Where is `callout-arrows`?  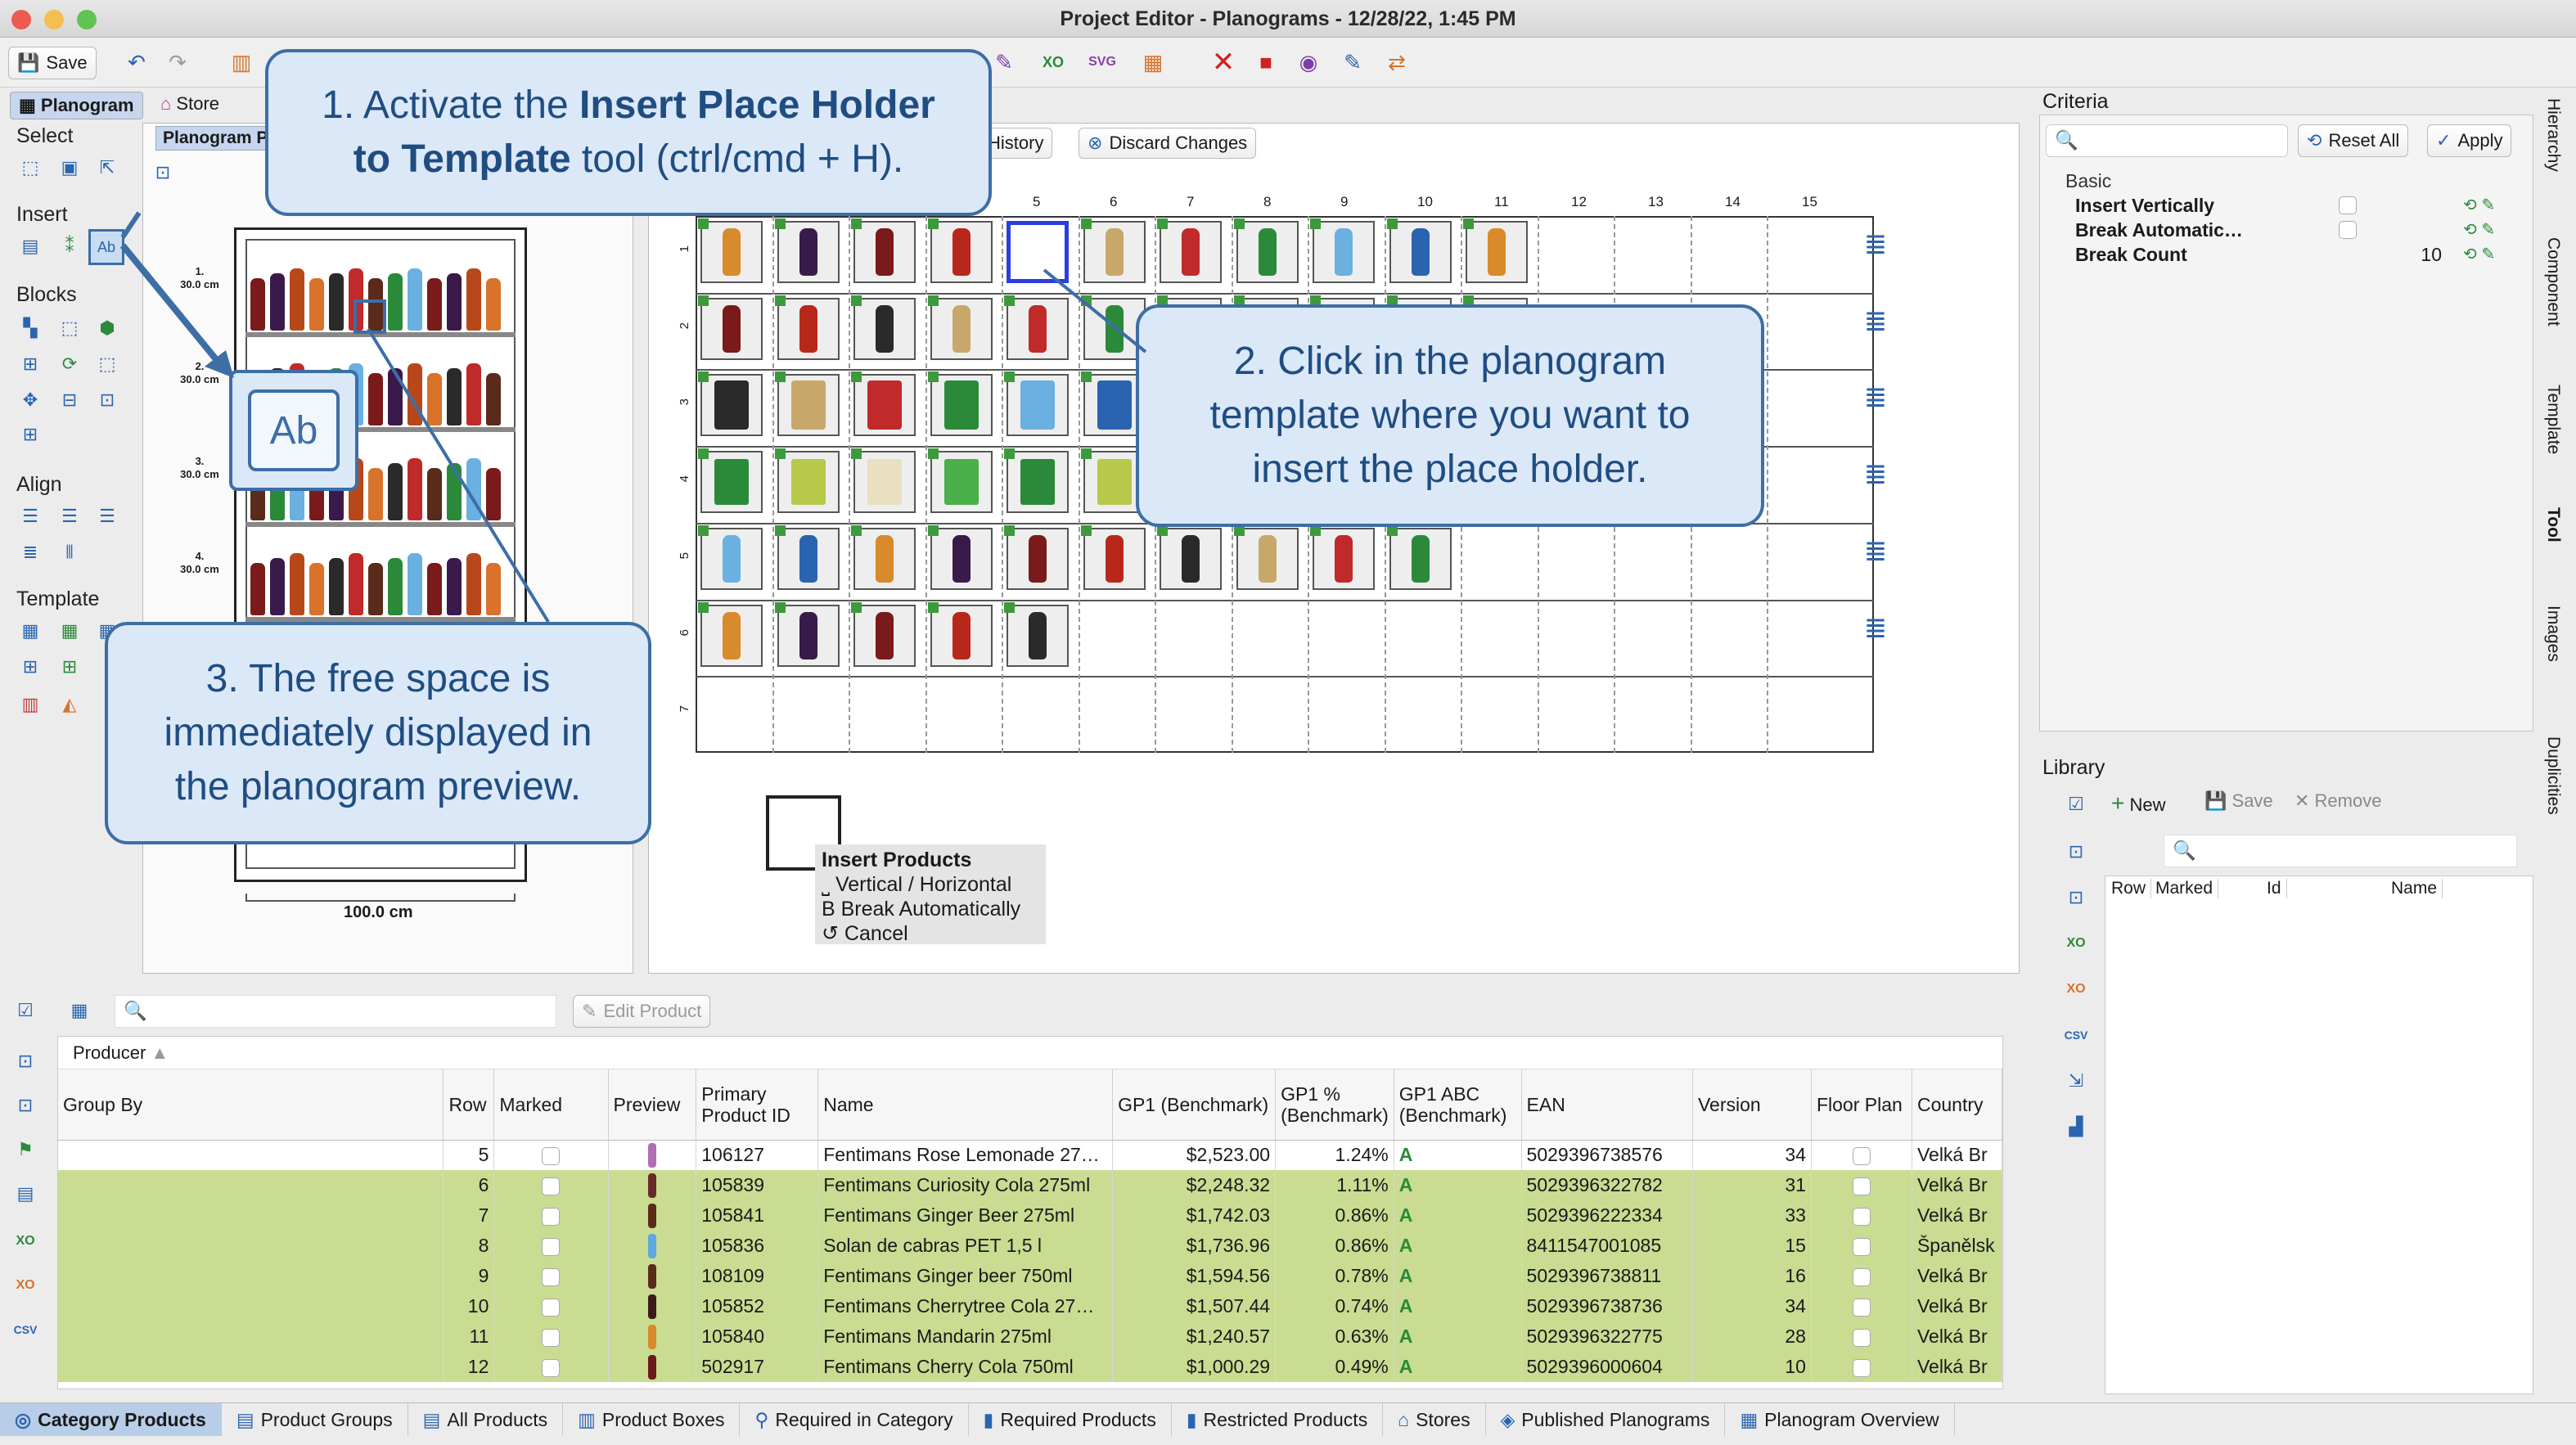
callout-arrows is located at coordinates (633, 417).